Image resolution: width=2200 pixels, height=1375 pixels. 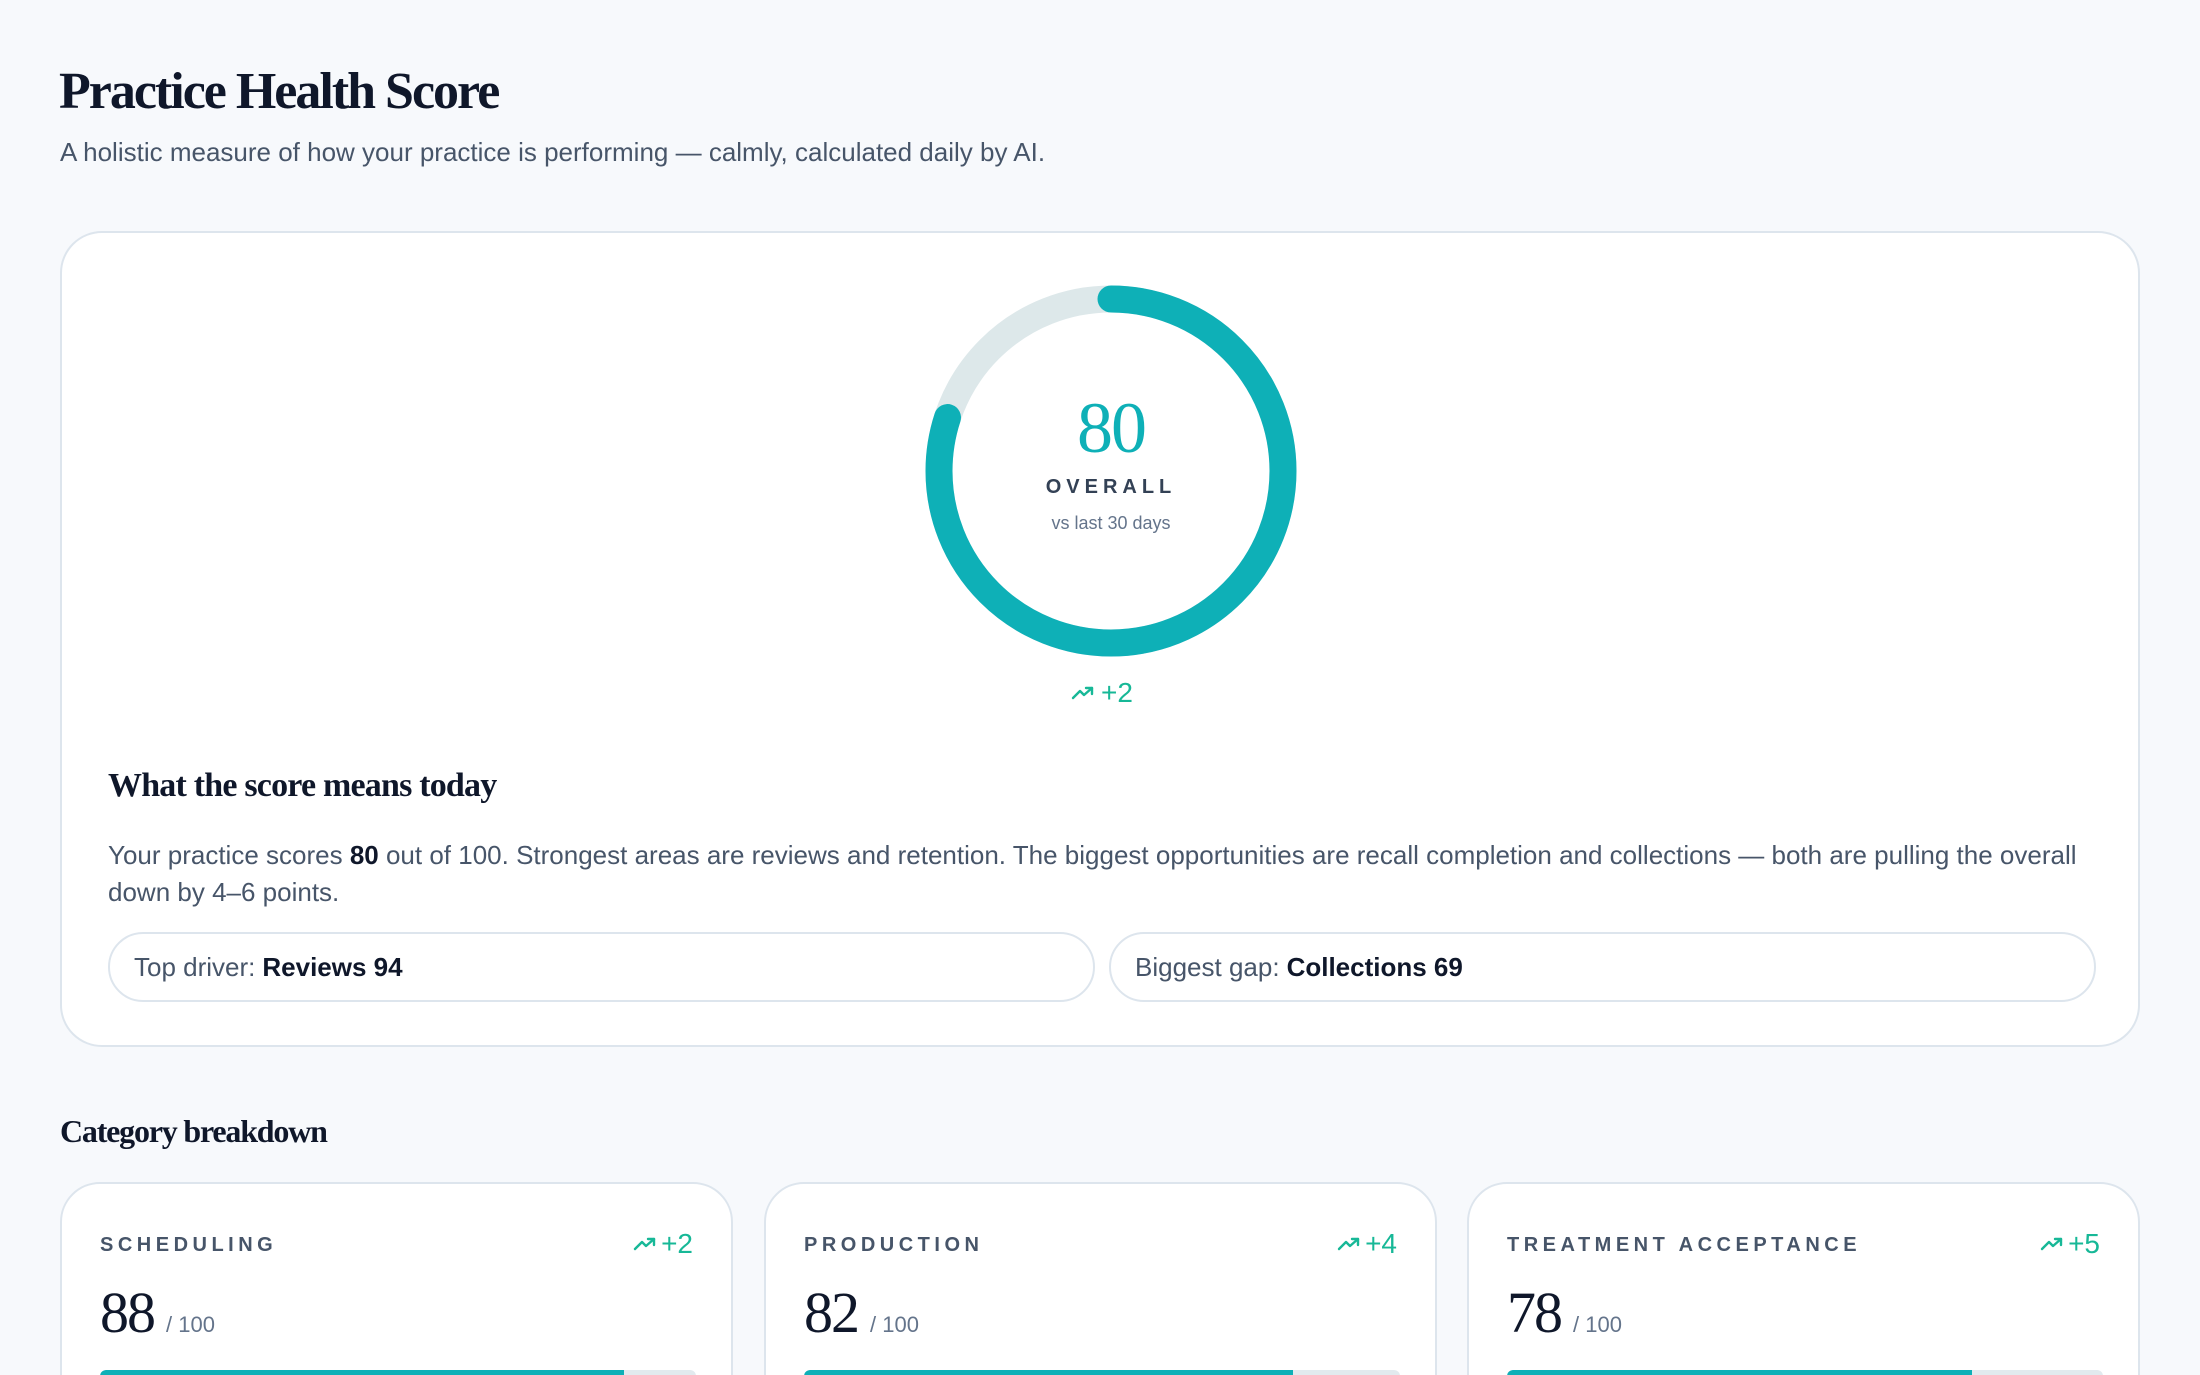 I want to click on category-trend-value: +2, so click(x=677, y=1243).